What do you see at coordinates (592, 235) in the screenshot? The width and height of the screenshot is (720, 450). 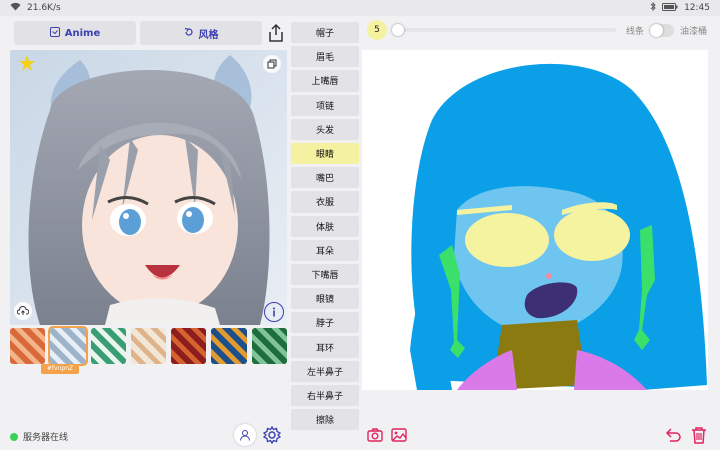 I see `right-eye-region` at bounding box center [592, 235].